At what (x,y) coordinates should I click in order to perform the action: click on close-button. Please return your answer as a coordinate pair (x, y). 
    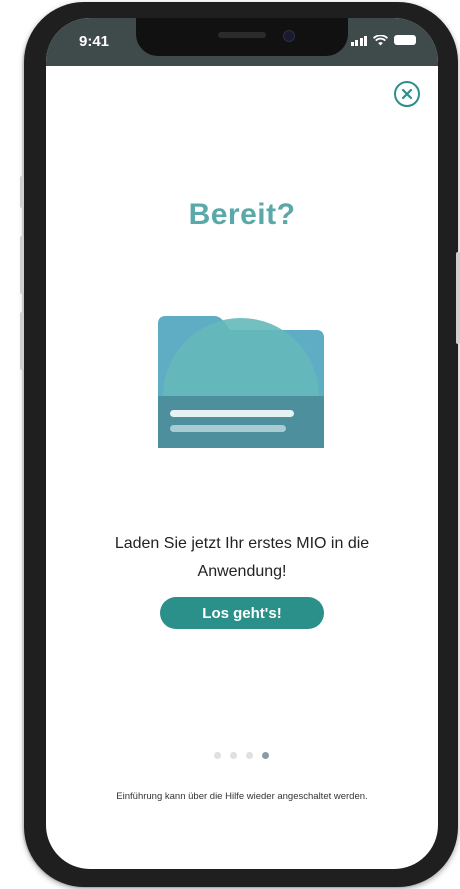
    Looking at the image, I should click on (407, 94).